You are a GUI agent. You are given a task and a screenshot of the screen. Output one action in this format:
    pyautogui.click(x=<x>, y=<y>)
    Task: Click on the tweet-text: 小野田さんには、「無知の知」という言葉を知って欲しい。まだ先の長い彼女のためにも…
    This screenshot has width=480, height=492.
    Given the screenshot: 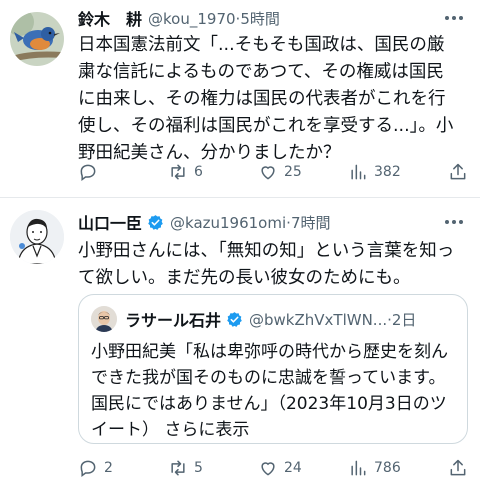 What is the action you would take?
    pyautogui.click(x=266, y=264)
    